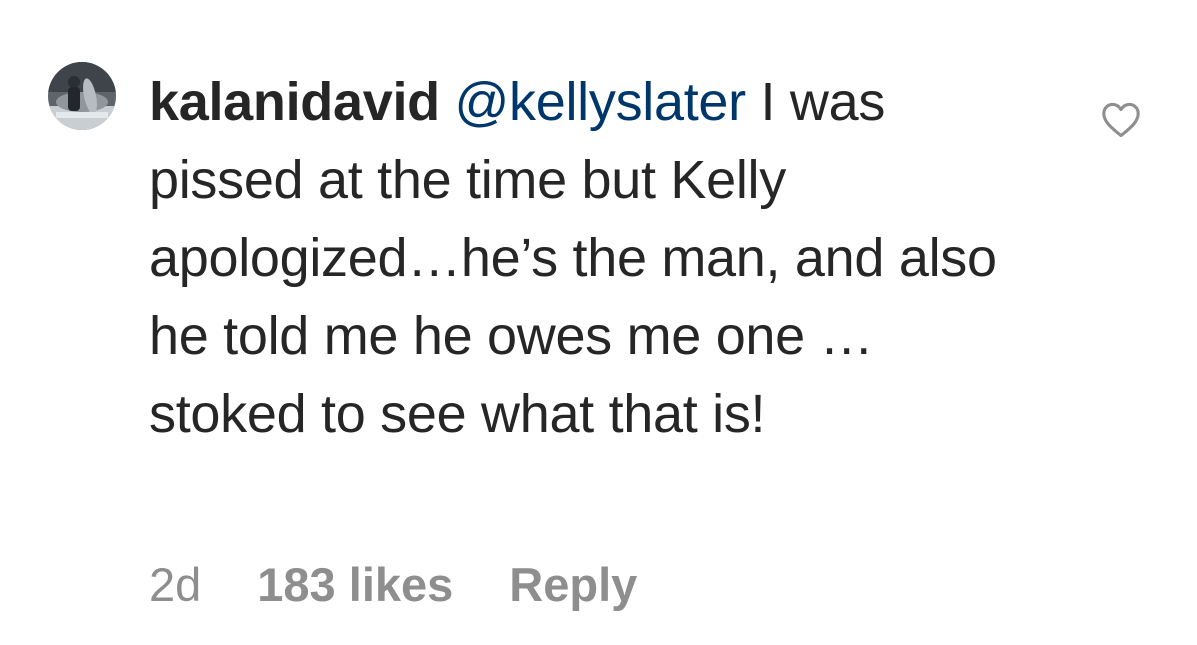  Describe the element at coordinates (601, 102) in the screenshot. I see `mention-link: @kellyslater` at that location.